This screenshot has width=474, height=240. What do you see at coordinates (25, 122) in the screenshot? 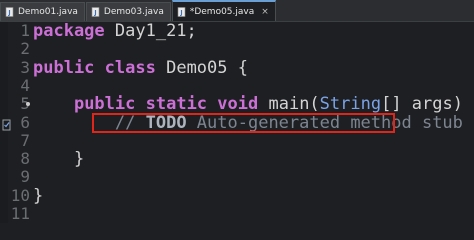
I see `line-number: 6` at bounding box center [25, 122].